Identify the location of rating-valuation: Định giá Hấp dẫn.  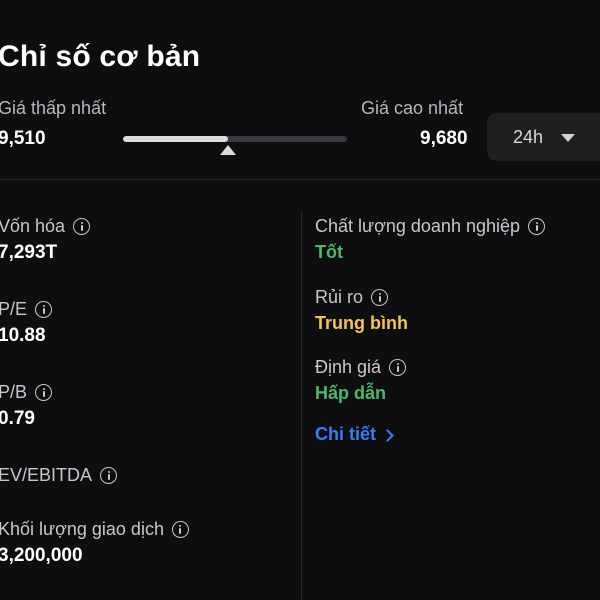
(361, 380).